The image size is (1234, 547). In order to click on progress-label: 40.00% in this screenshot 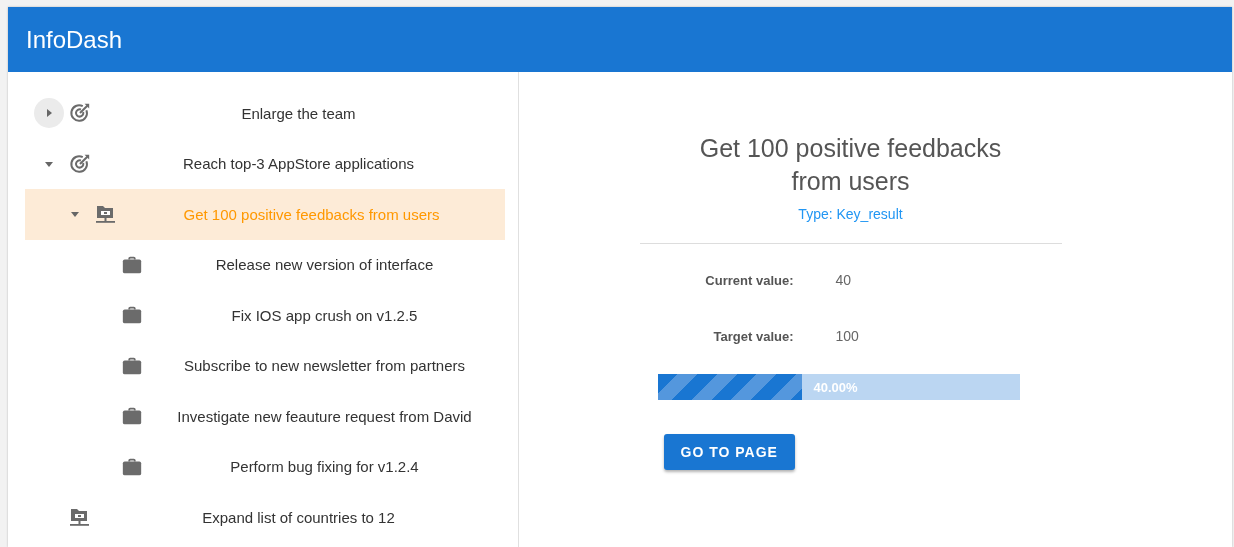, I will do `click(835, 387)`.